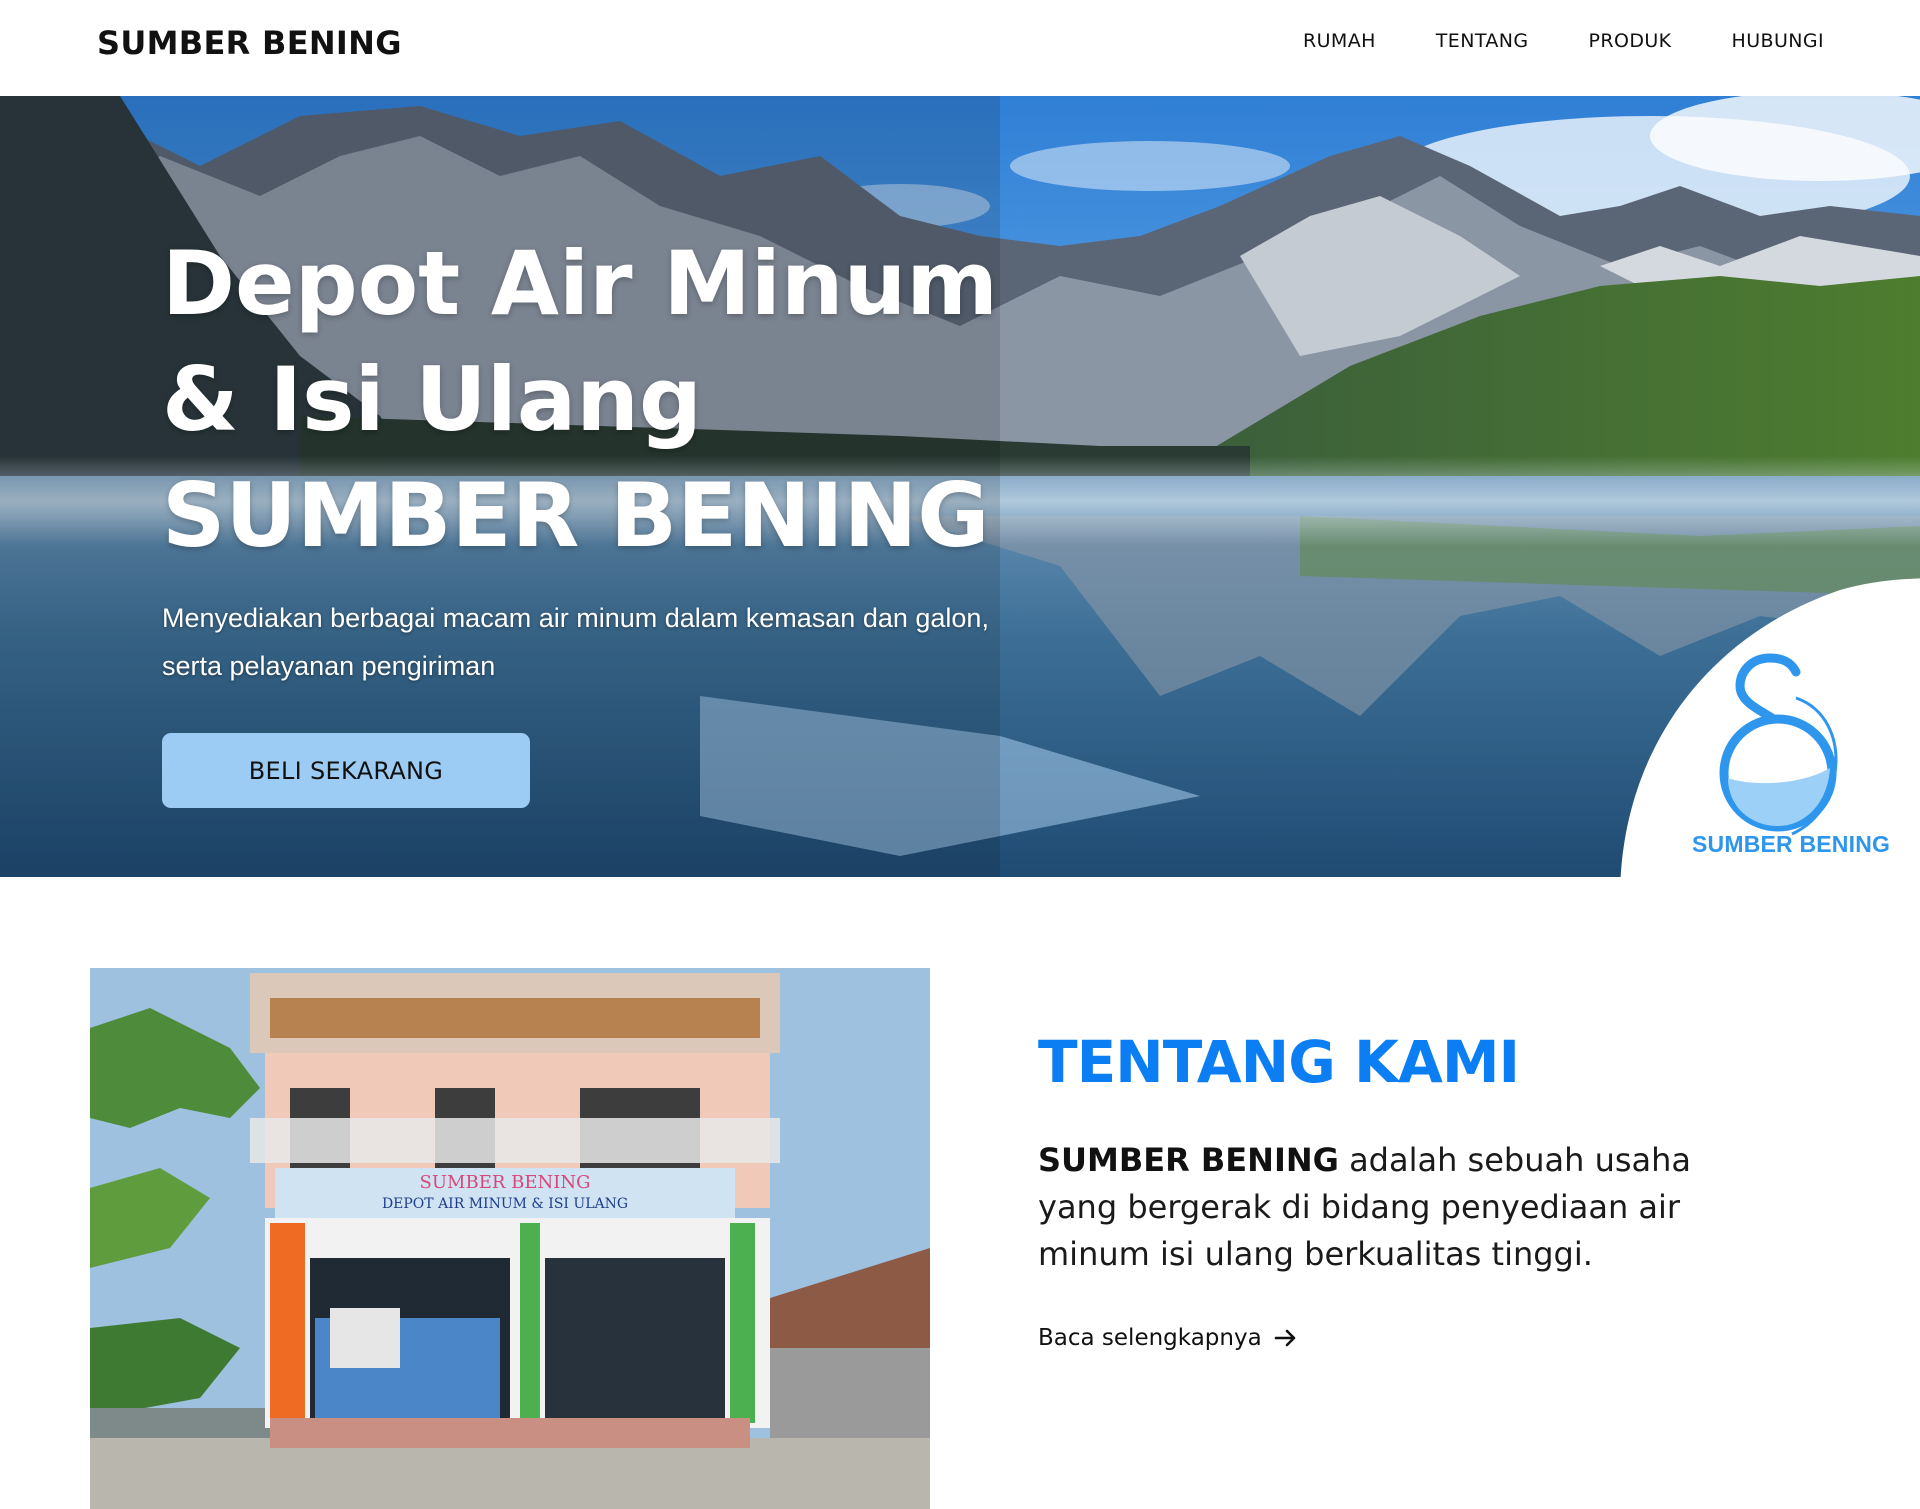 The width and height of the screenshot is (1920, 1509). Describe the element at coordinates (1482, 41) in the screenshot. I see `nav-link-tentang: TENTANG` at that location.